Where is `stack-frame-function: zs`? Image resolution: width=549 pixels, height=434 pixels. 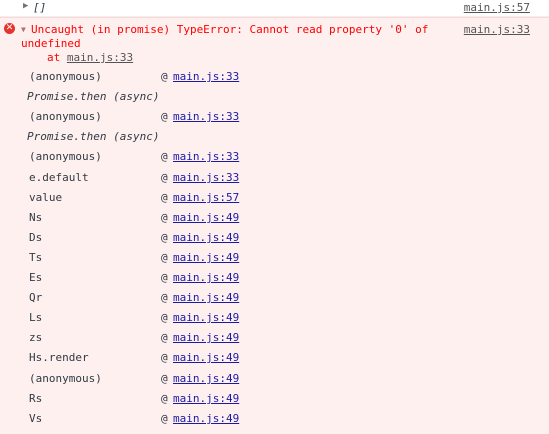 stack-frame-function: zs is located at coordinates (36, 337).